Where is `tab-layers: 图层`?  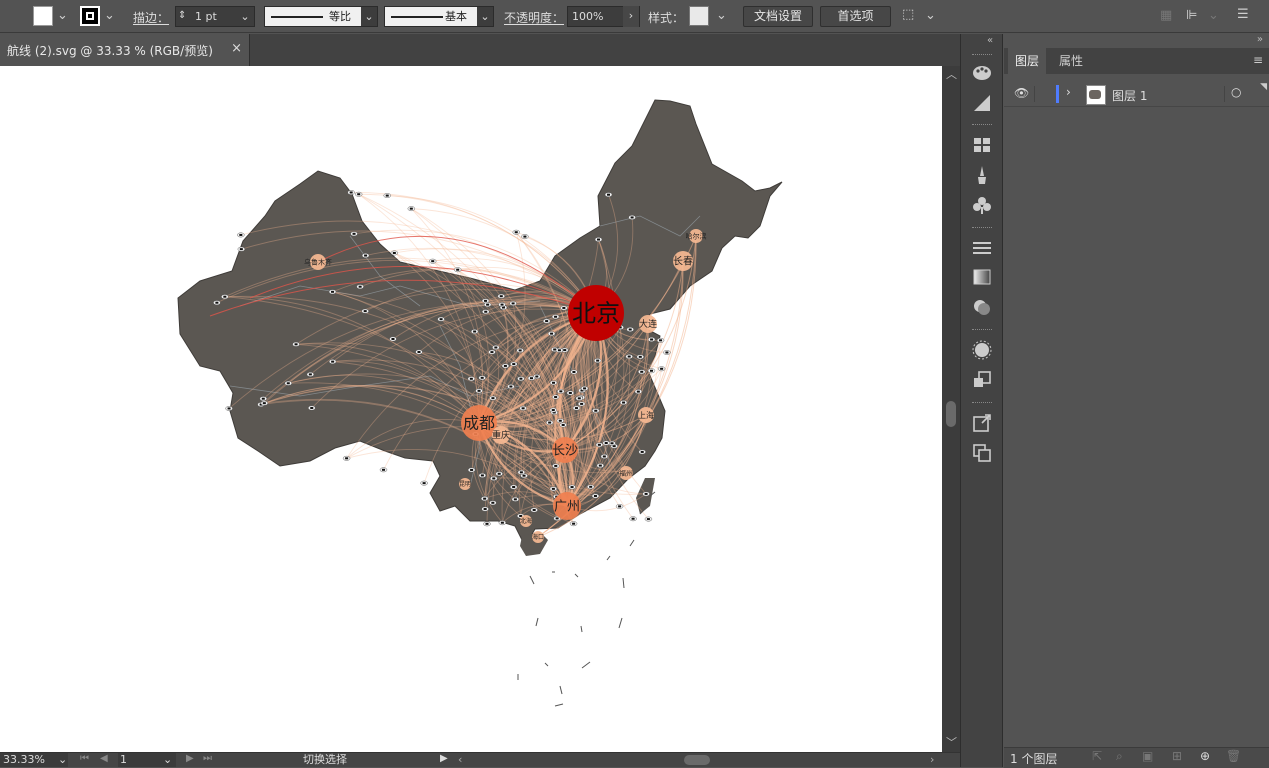
tab-layers: 图层 is located at coordinates (1027, 61).